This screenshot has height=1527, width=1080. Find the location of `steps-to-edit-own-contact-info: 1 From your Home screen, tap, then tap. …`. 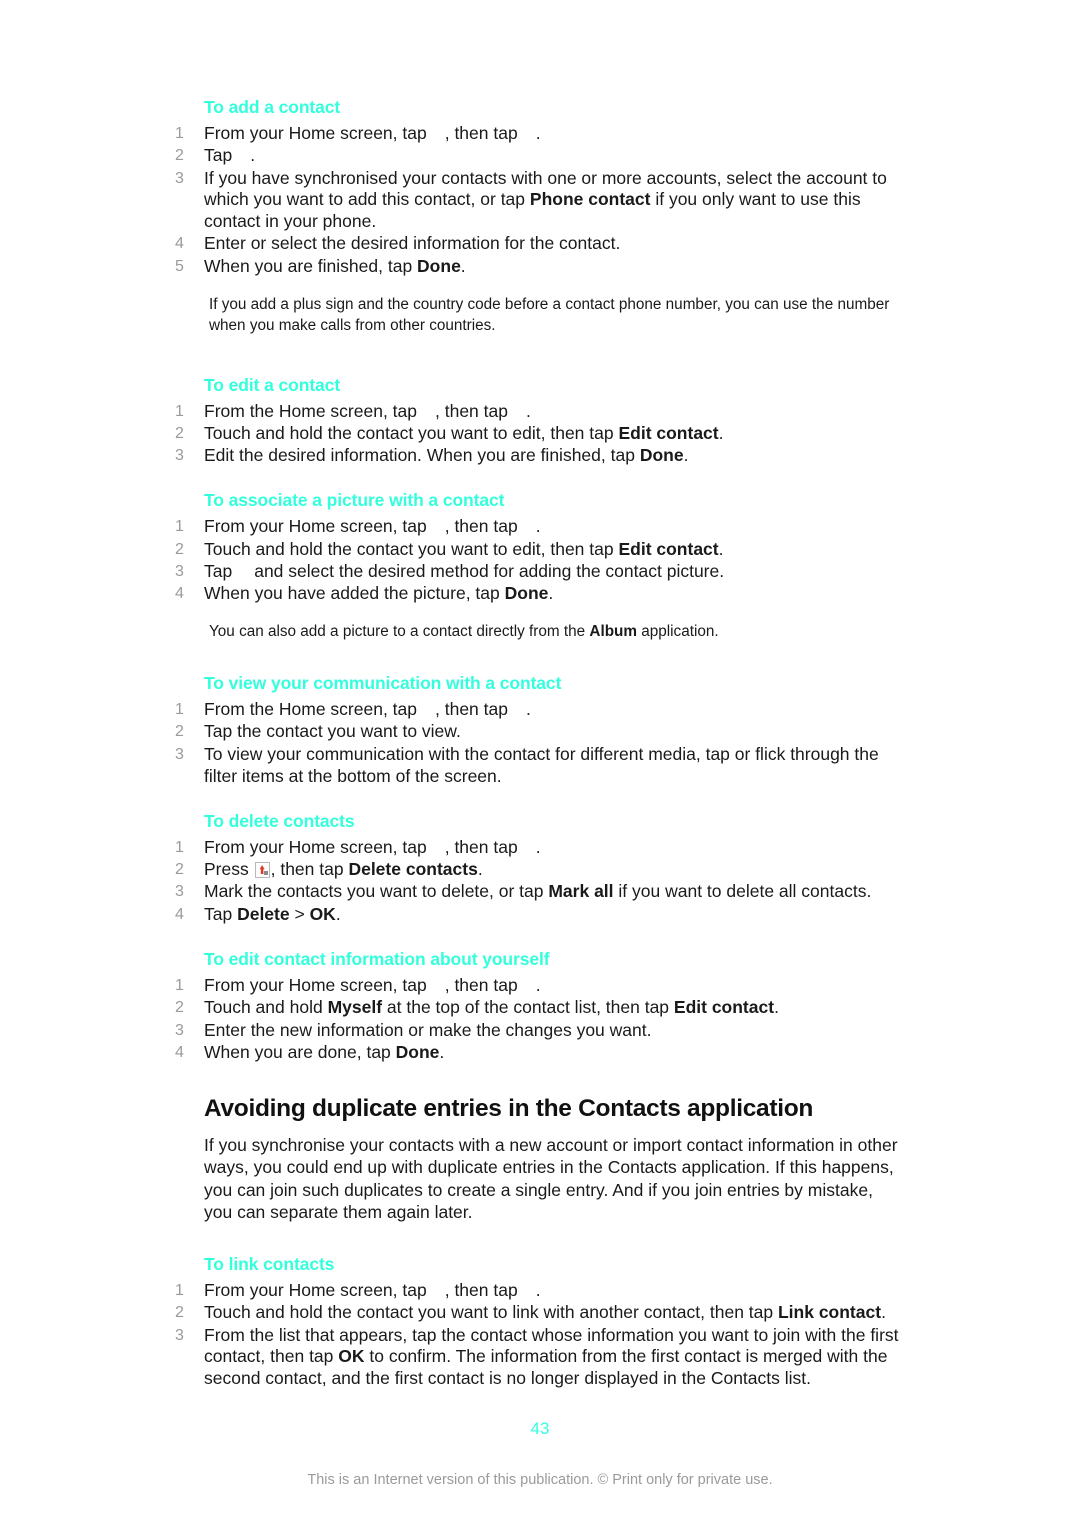

steps-to-edit-own-contact-info: 1 From your Home screen, tap, then tap. … is located at coordinates (537, 1019).